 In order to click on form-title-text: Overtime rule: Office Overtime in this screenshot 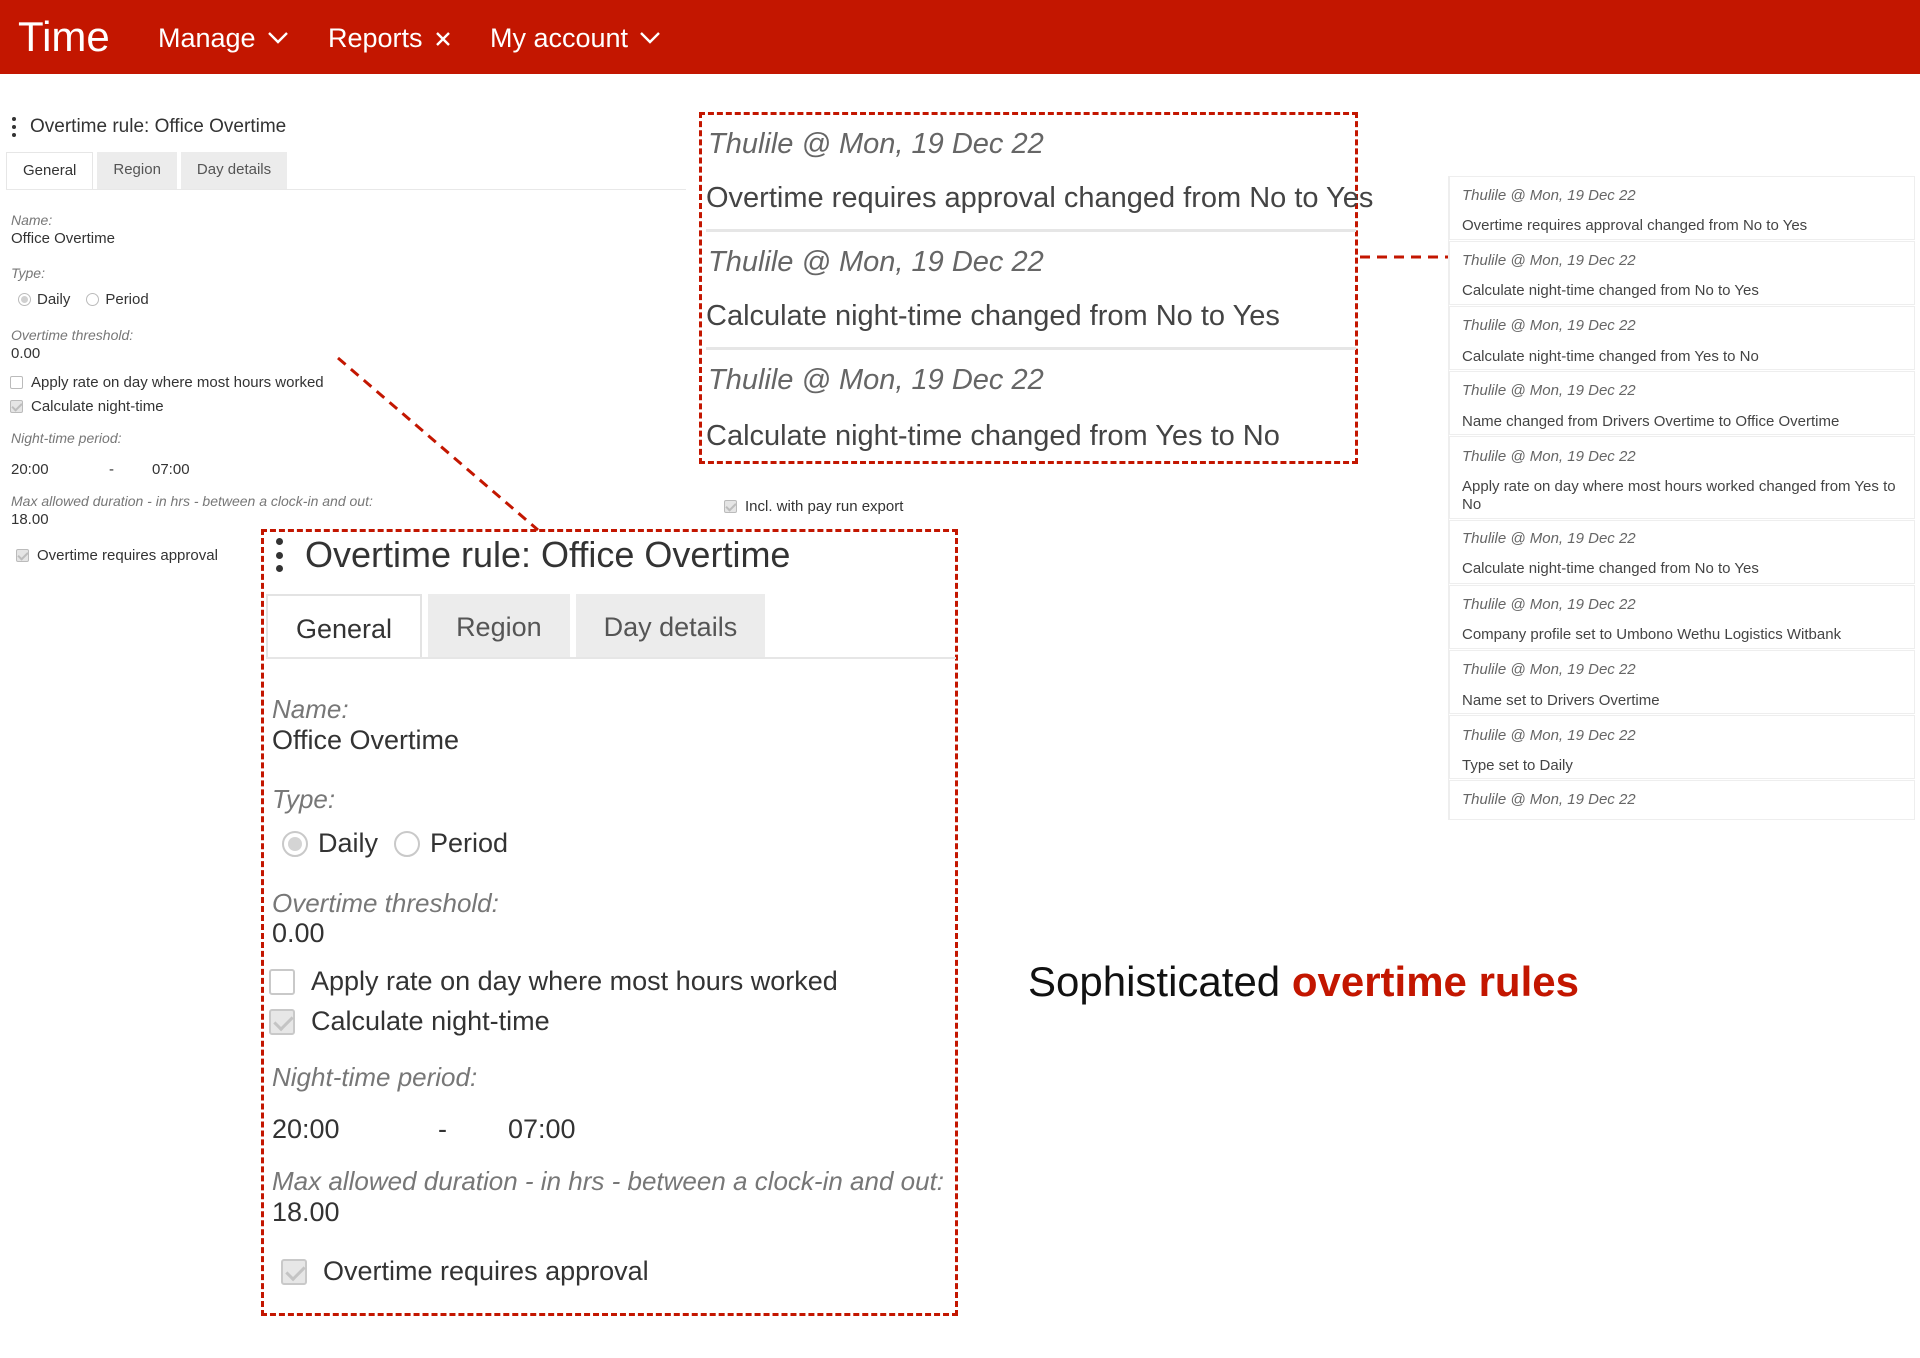, I will do `click(158, 126)`.